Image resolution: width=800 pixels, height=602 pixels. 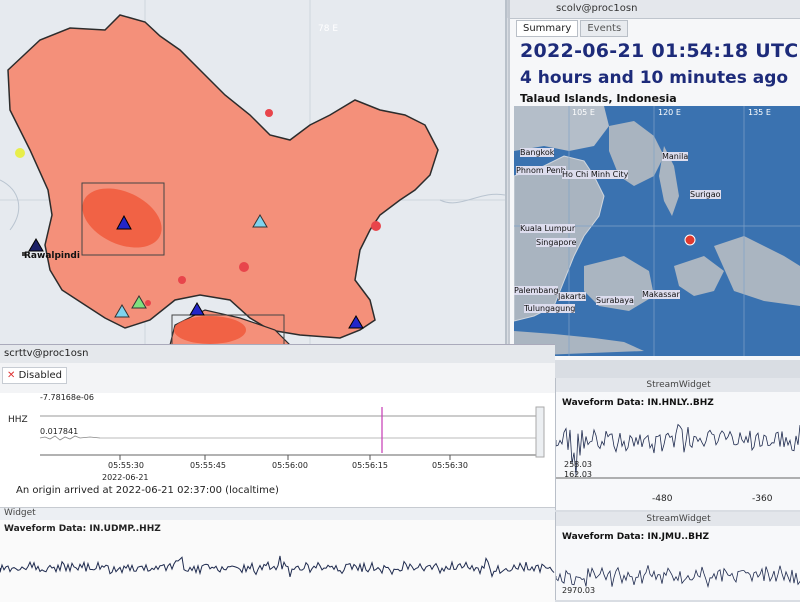 What do you see at coordinates (638, 403) in the screenshot?
I see `waveform-label: Waveform Data: IN.HNLY..BHZ` at bounding box center [638, 403].